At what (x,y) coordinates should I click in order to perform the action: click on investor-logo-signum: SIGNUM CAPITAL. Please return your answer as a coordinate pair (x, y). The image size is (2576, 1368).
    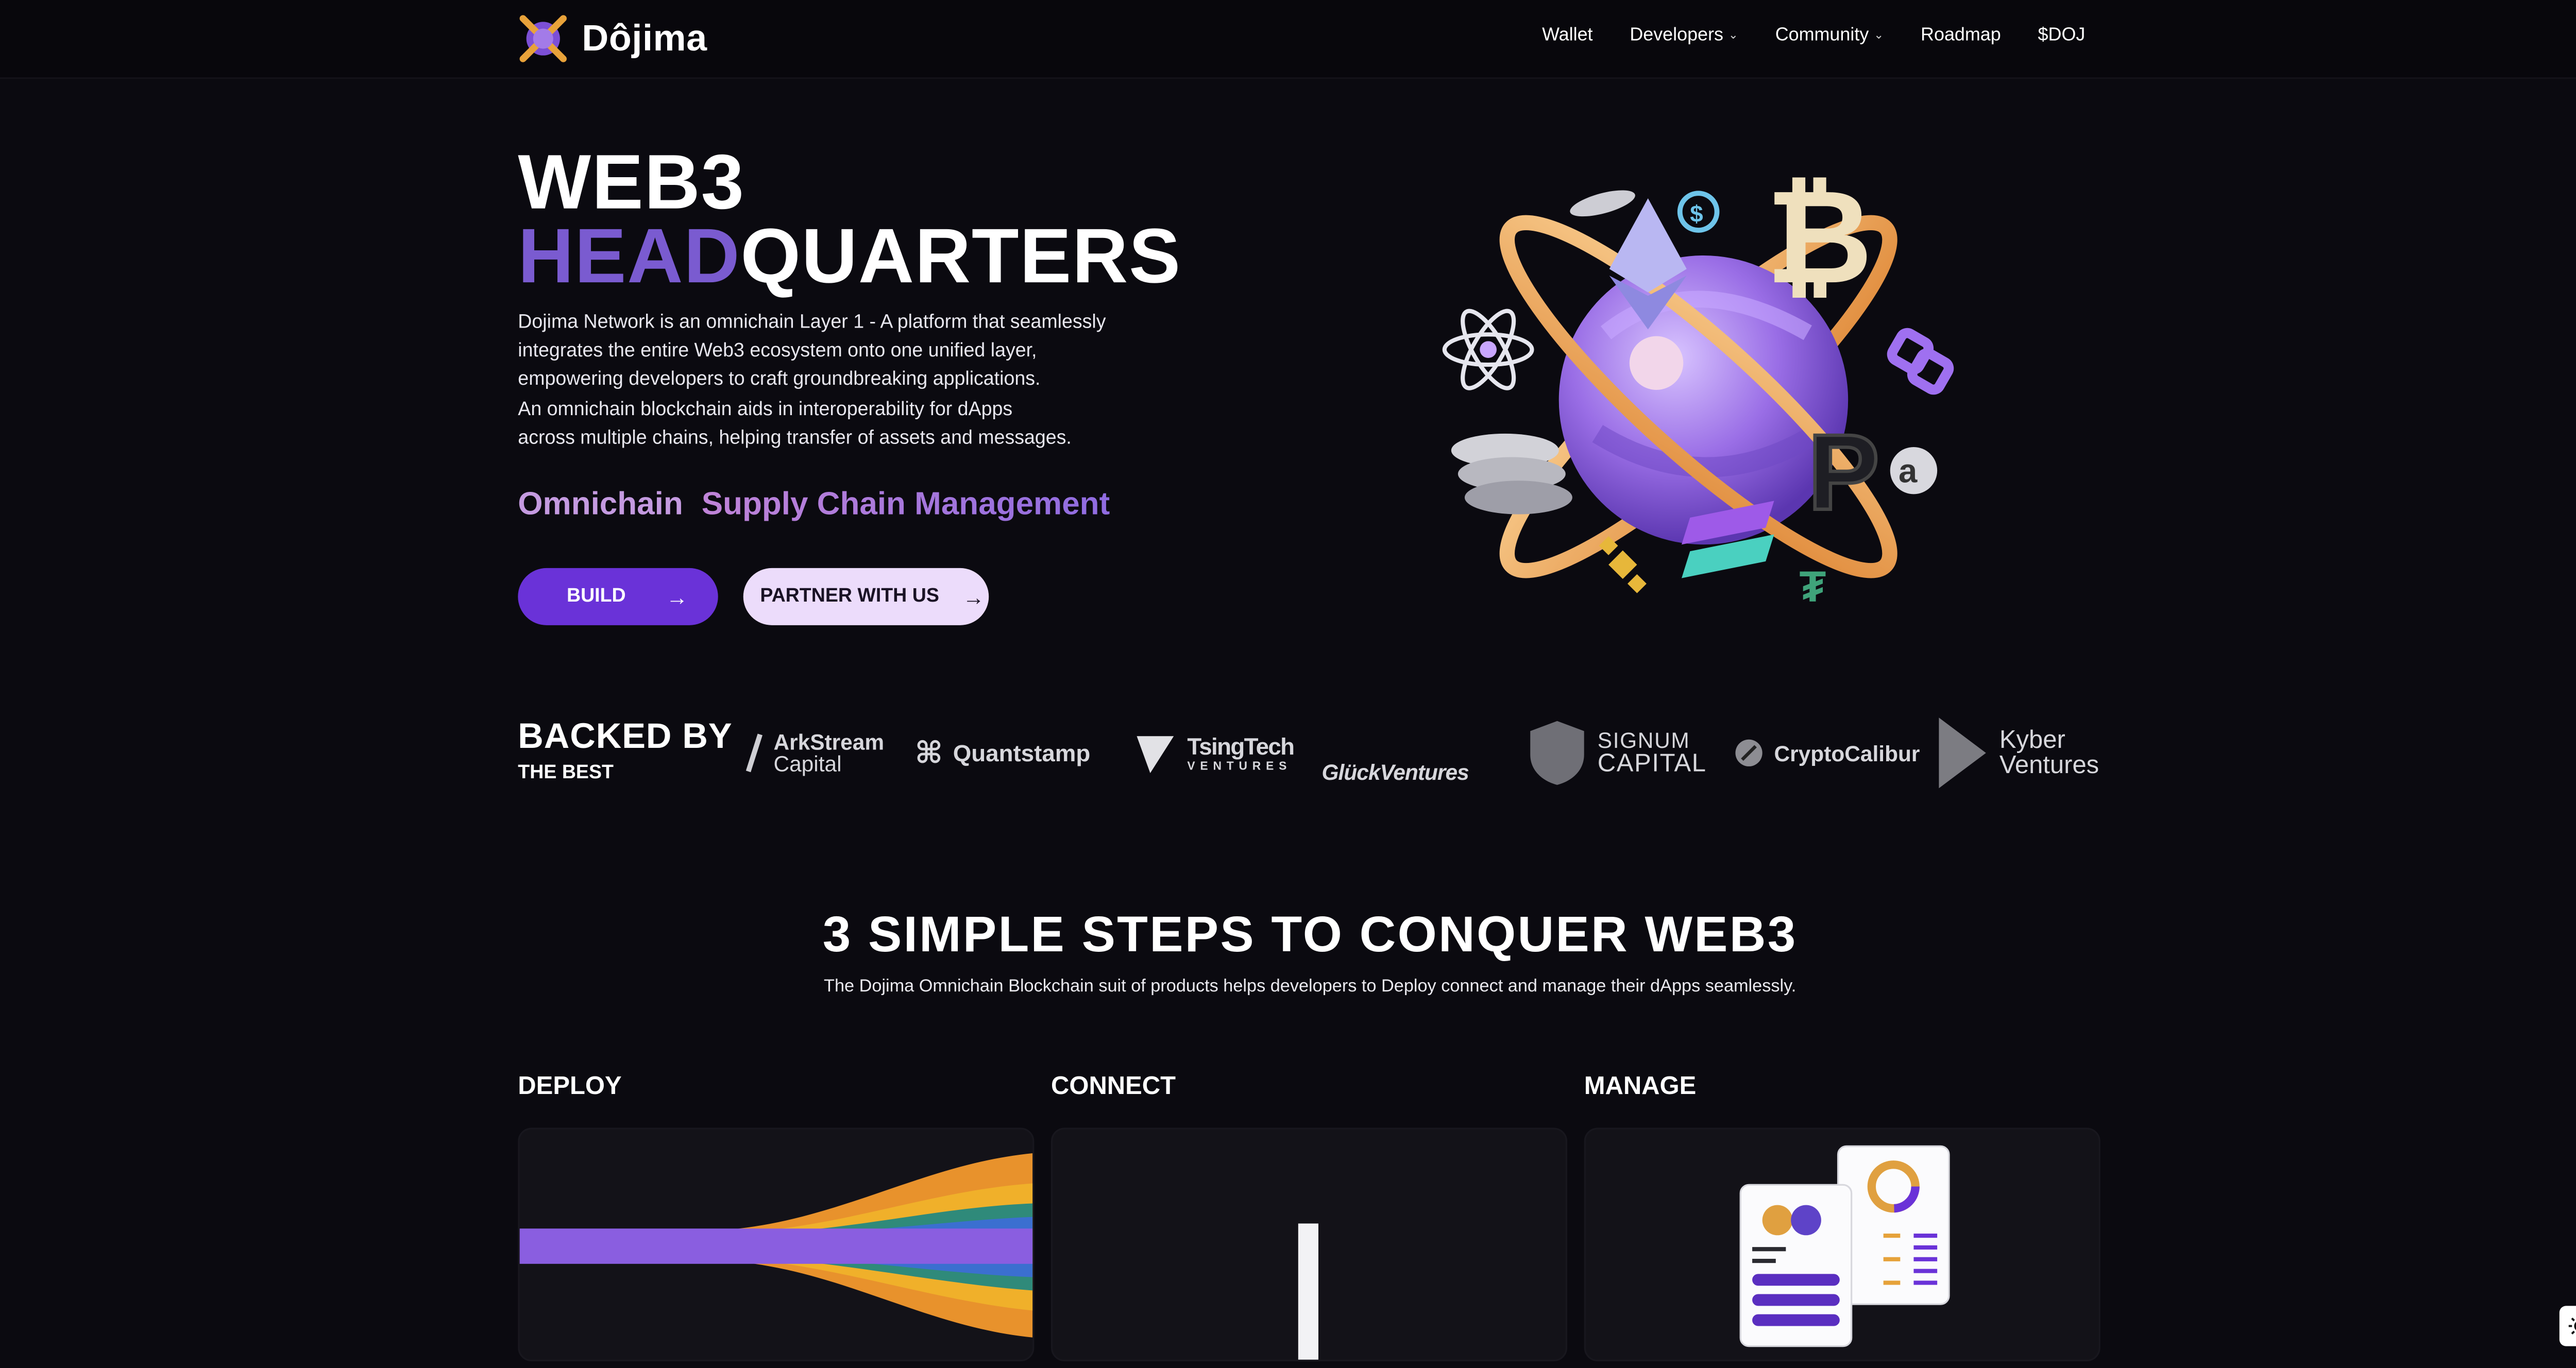
    Looking at the image, I should click on (1617, 753).